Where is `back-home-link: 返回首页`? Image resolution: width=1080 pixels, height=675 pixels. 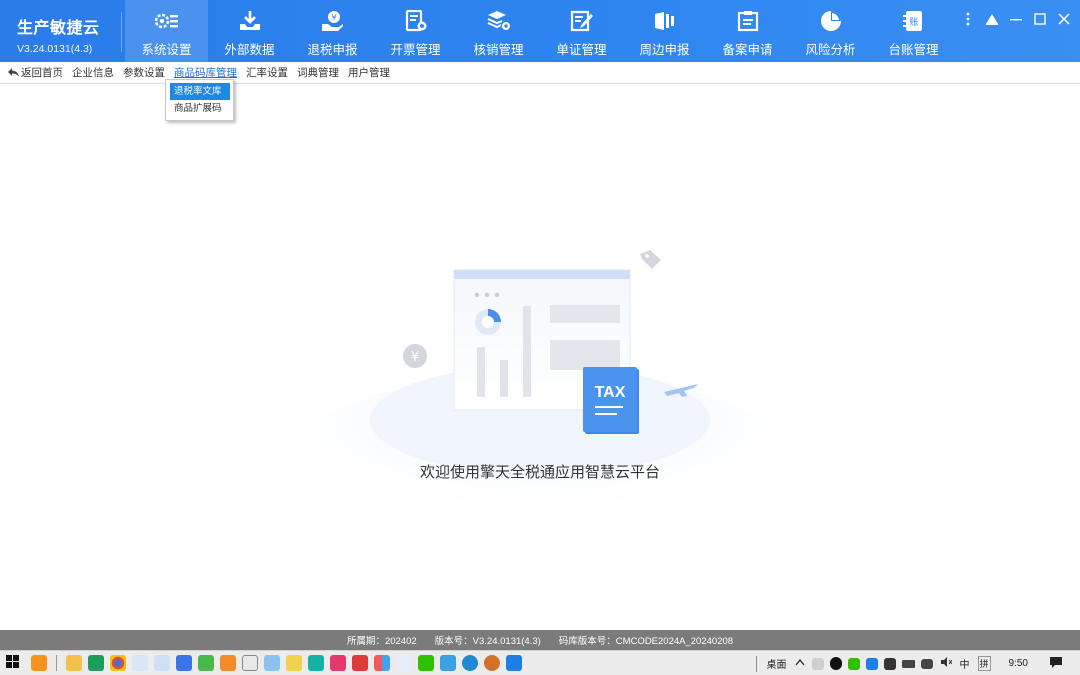
back-home-link: 返回首页 is located at coordinates (35, 72).